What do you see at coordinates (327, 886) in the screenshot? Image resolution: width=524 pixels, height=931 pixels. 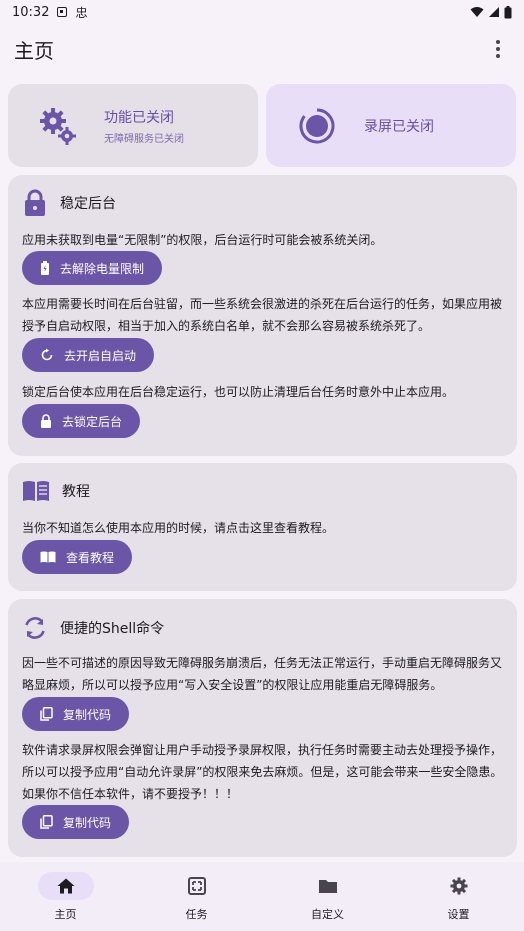 I see `folder-icon` at bounding box center [327, 886].